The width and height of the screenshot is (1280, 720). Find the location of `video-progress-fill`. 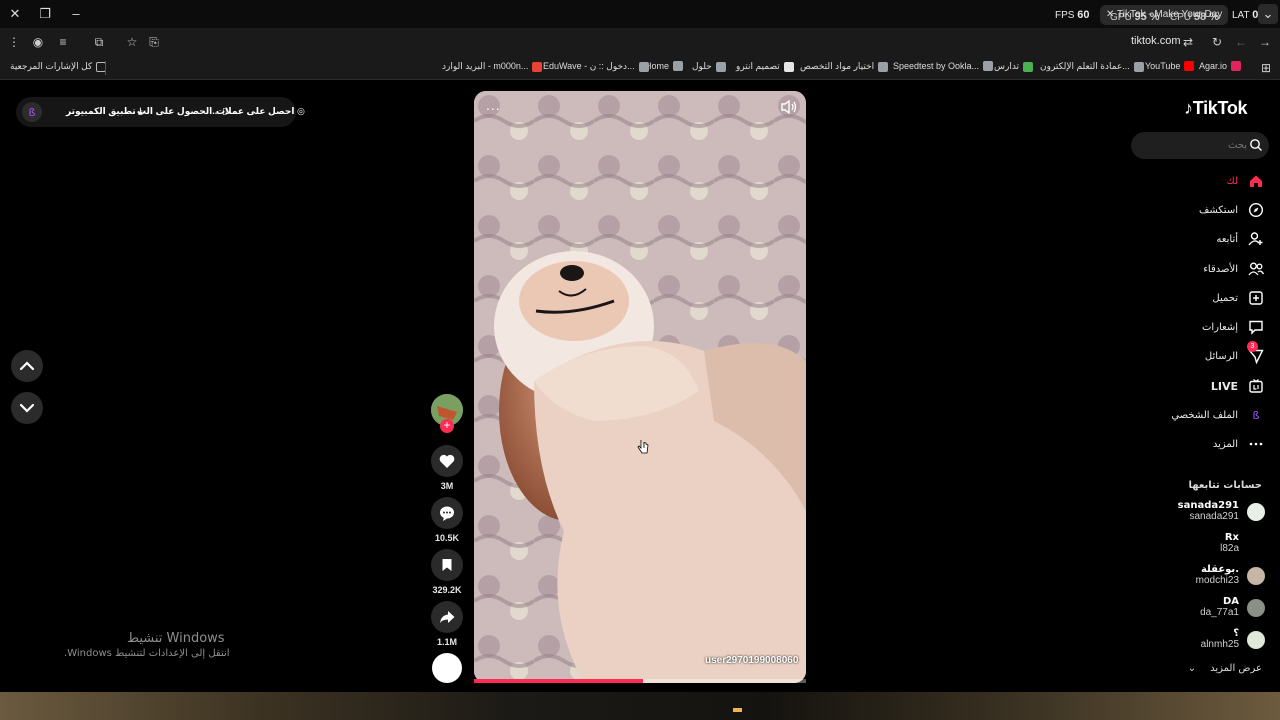

video-progress-fill is located at coordinates (559, 681).